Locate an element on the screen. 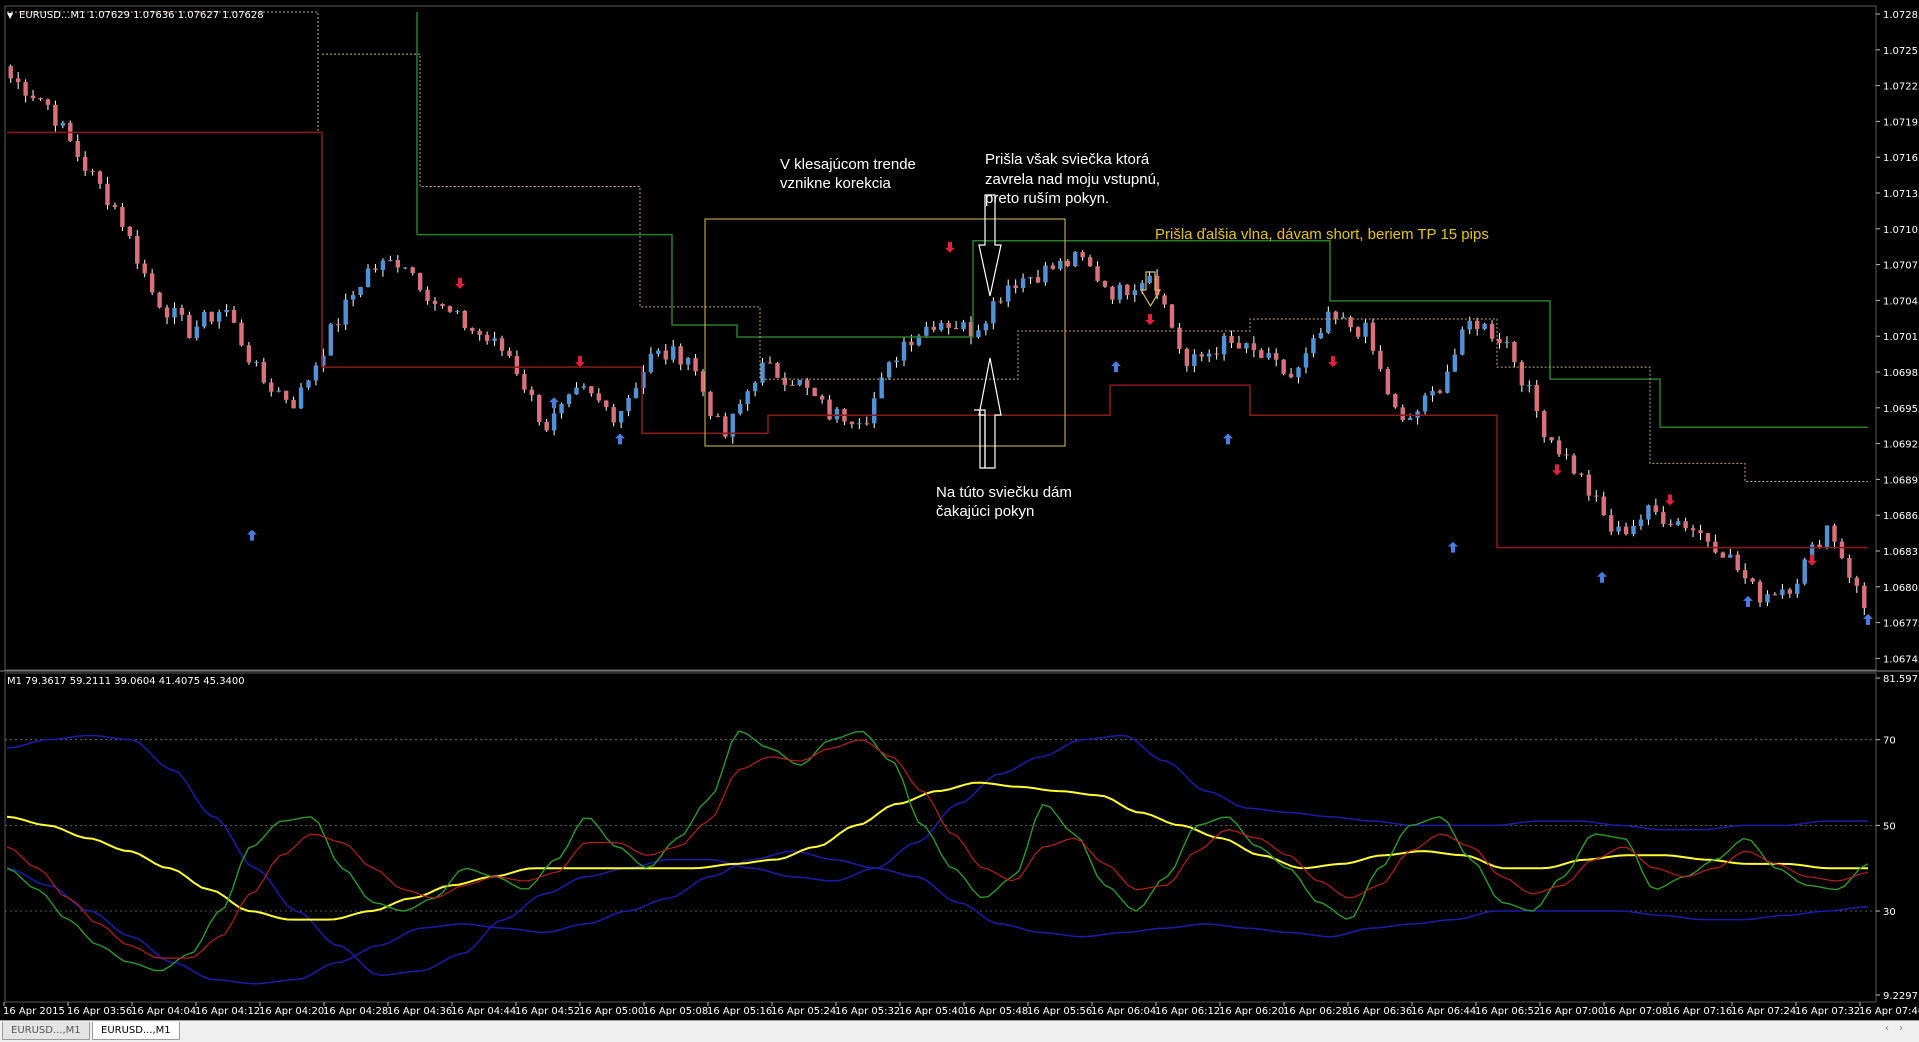 This screenshot has width=1919, height=1042. time-axis-label: 16 Apr 05:32 is located at coordinates (867, 1011).